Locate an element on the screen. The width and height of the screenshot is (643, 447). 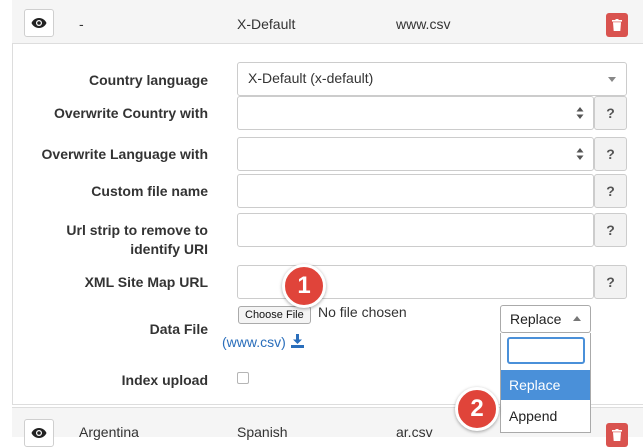
choose-file-button: Choose File is located at coordinates (274, 315).